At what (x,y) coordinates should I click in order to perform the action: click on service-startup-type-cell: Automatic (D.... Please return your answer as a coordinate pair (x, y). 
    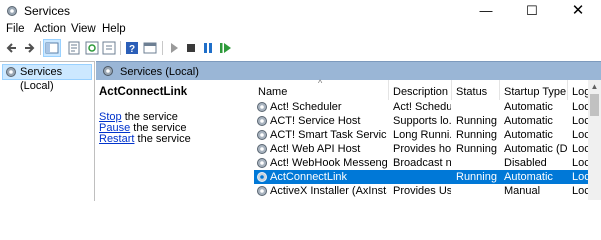
    Looking at the image, I should click on (536, 149).